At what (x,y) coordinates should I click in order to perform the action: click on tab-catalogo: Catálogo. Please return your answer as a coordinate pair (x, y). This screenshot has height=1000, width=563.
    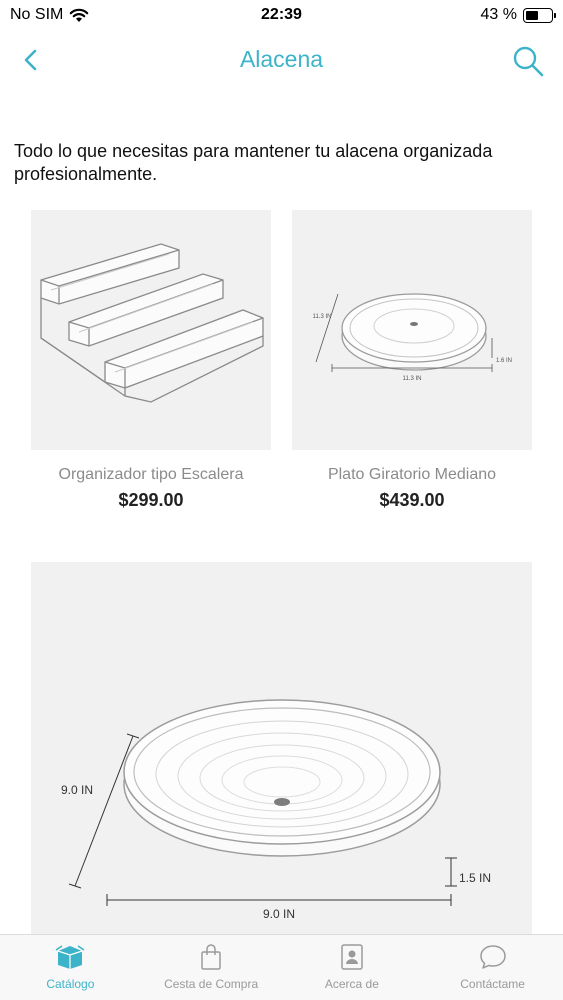
    Looking at the image, I should click on (70, 967).